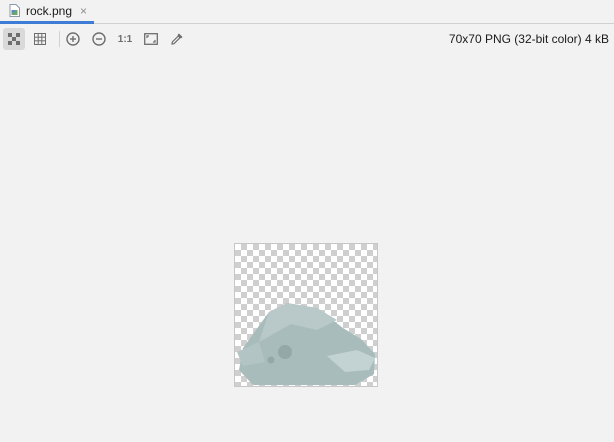 The image size is (614, 442). Describe the element at coordinates (59, 39) in the screenshot. I see `toolbar-separator` at that location.